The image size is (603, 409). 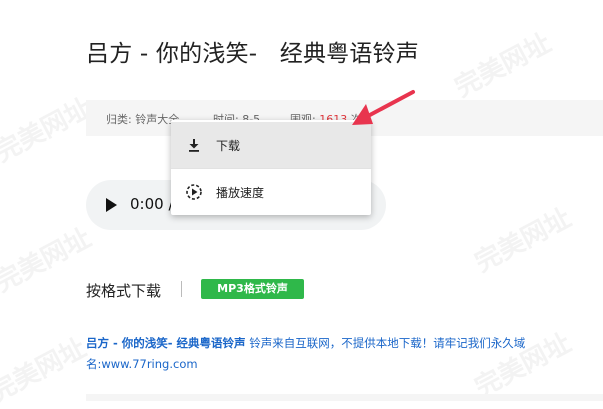 I want to click on category-meta: 归类: 铃声大全, so click(x=142, y=119).